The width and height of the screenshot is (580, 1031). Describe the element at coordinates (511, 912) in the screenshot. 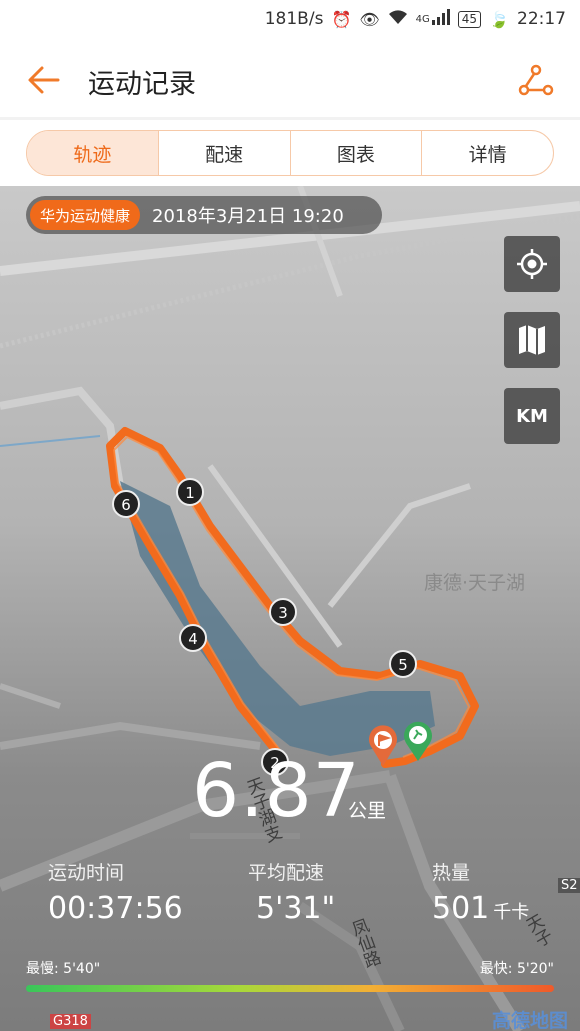

I see `calories-unit: 千卡` at that location.